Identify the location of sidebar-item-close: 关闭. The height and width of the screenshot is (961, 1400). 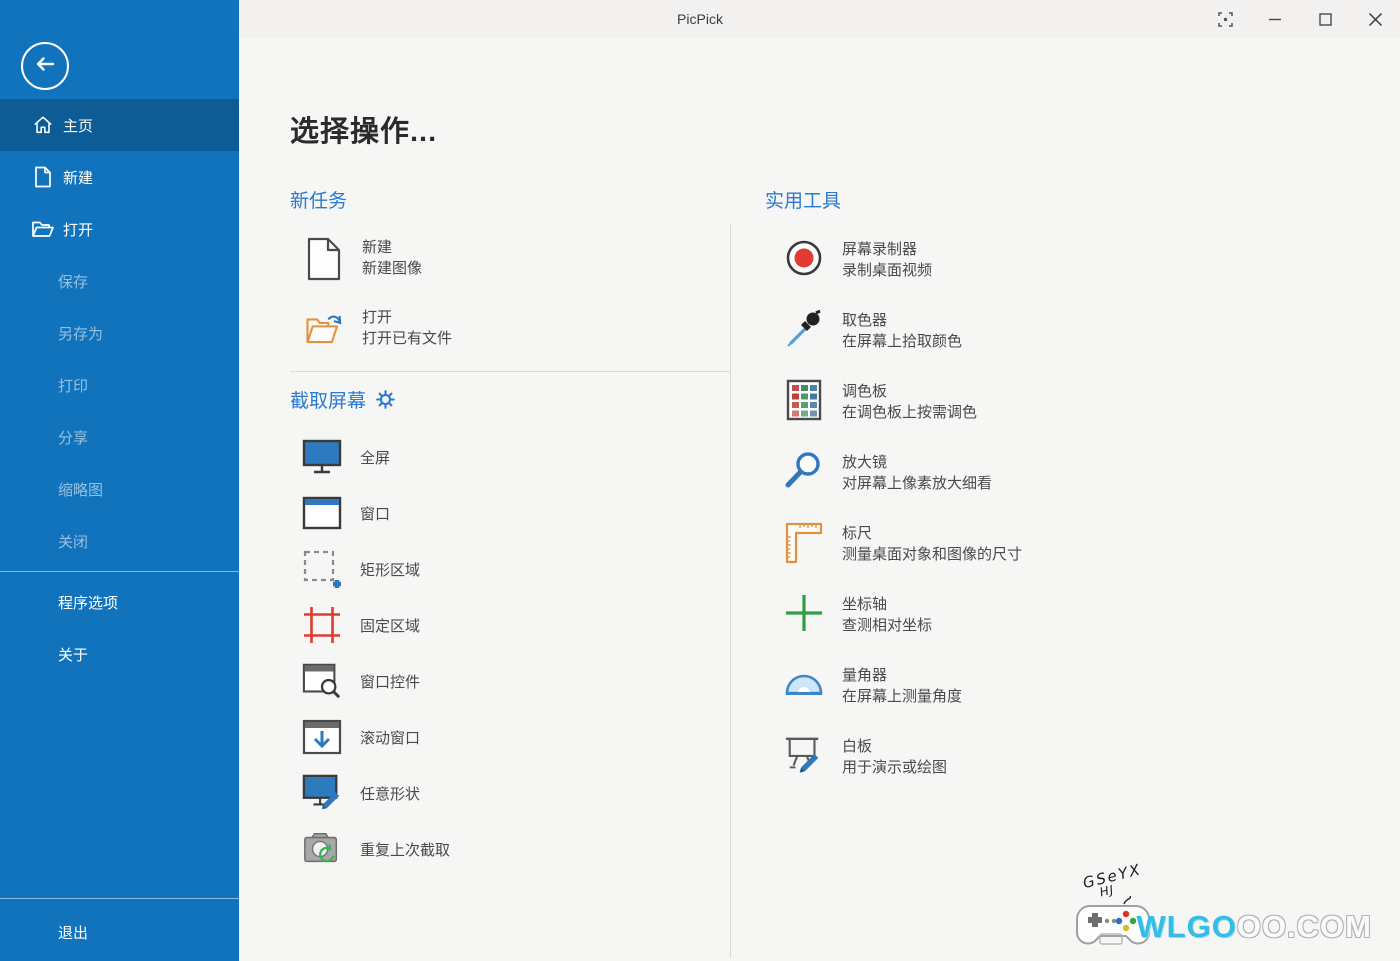
(119, 541).